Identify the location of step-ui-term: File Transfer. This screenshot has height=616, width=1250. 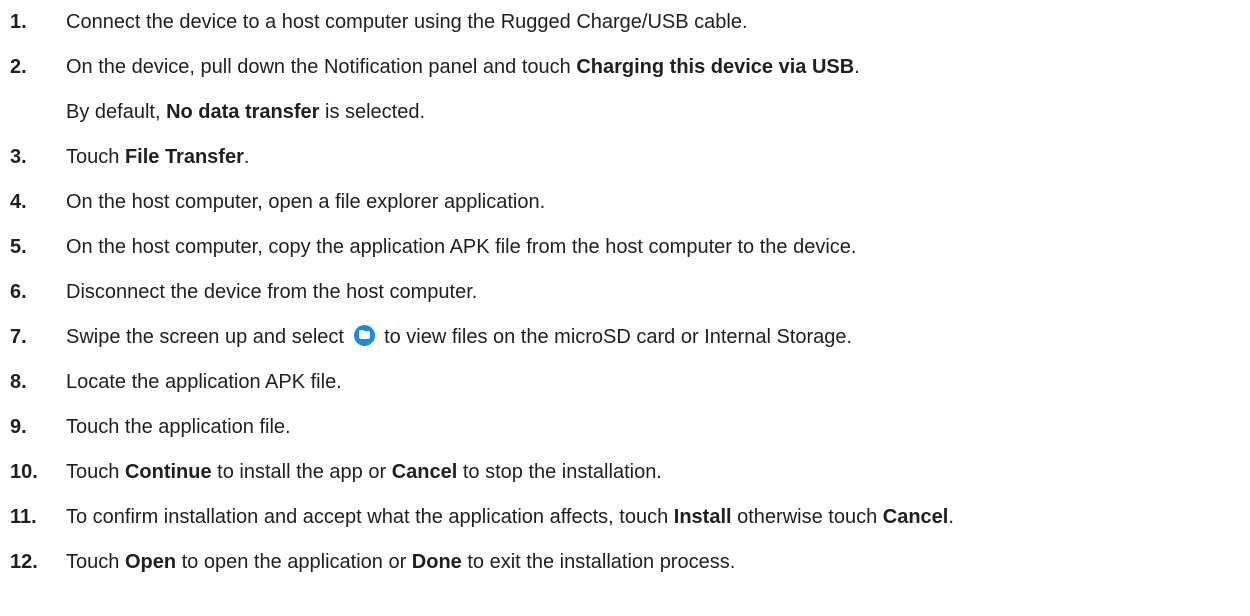
(184, 157).